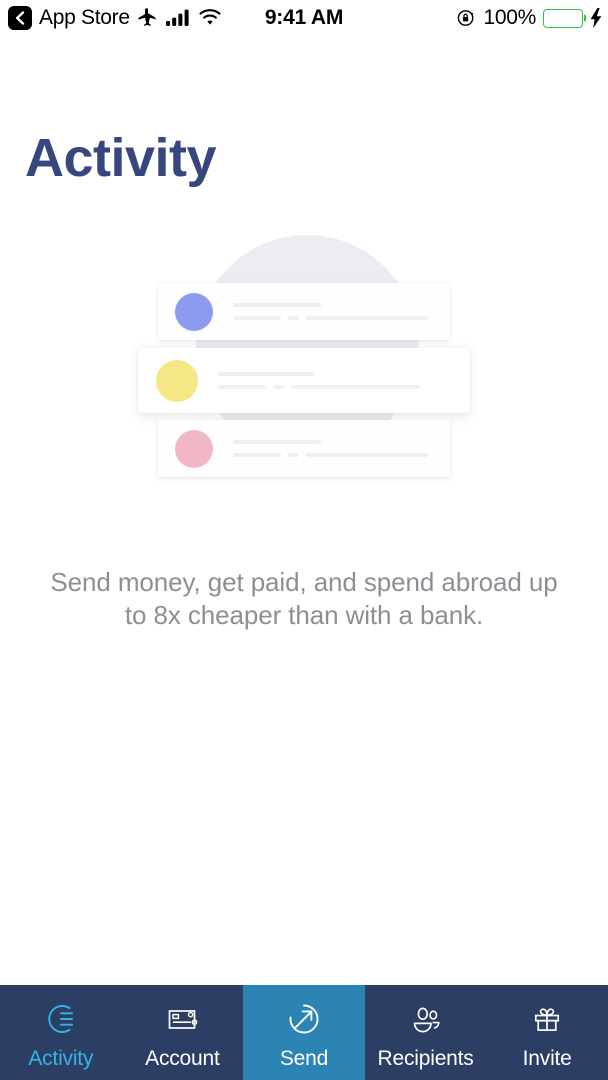  What do you see at coordinates (547, 1019) in the screenshot?
I see `gift-icon` at bounding box center [547, 1019].